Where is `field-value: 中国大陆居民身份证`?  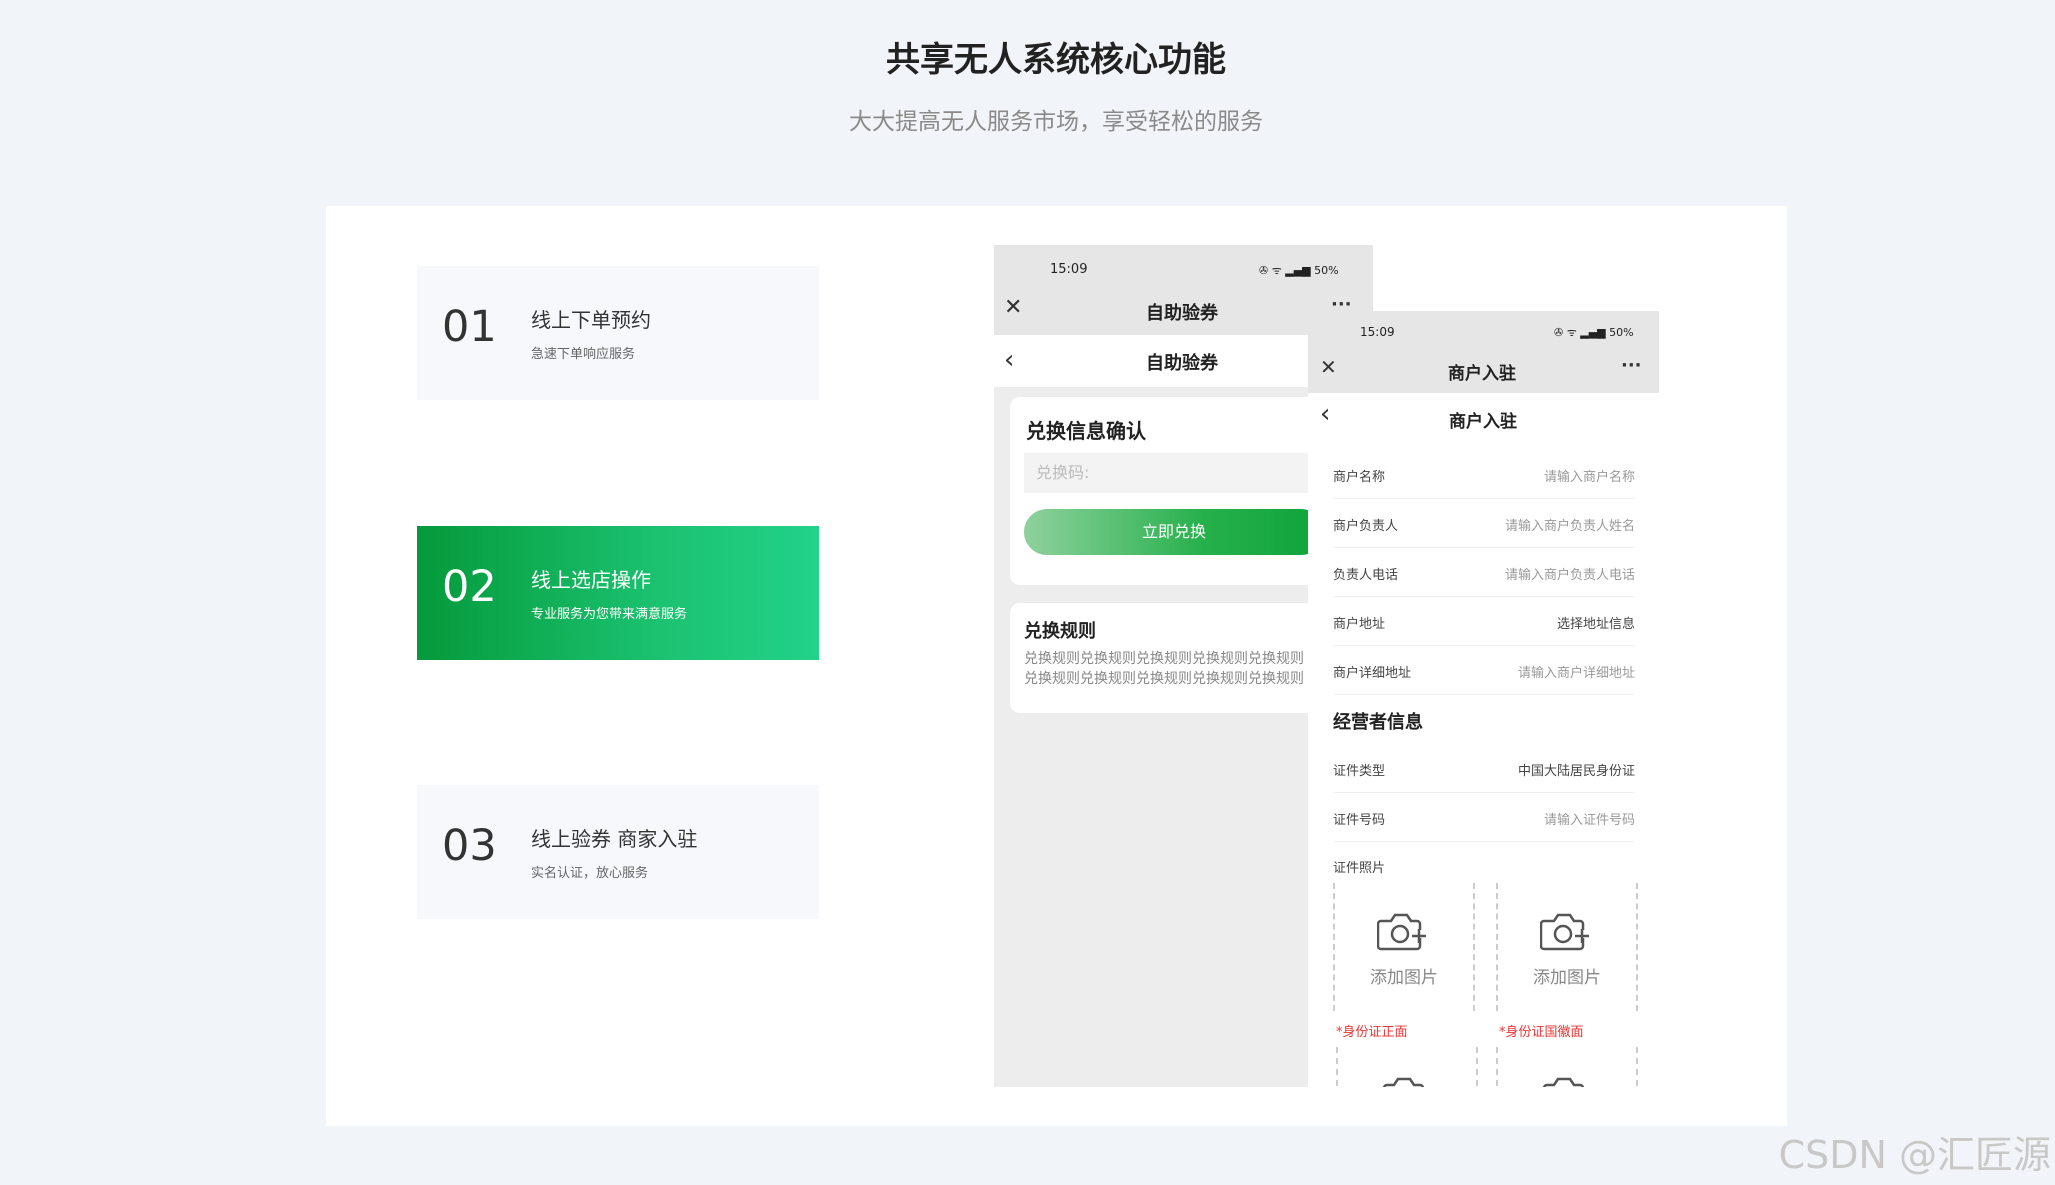
field-value: 中国大陆居民身份证 is located at coordinates (1576, 771).